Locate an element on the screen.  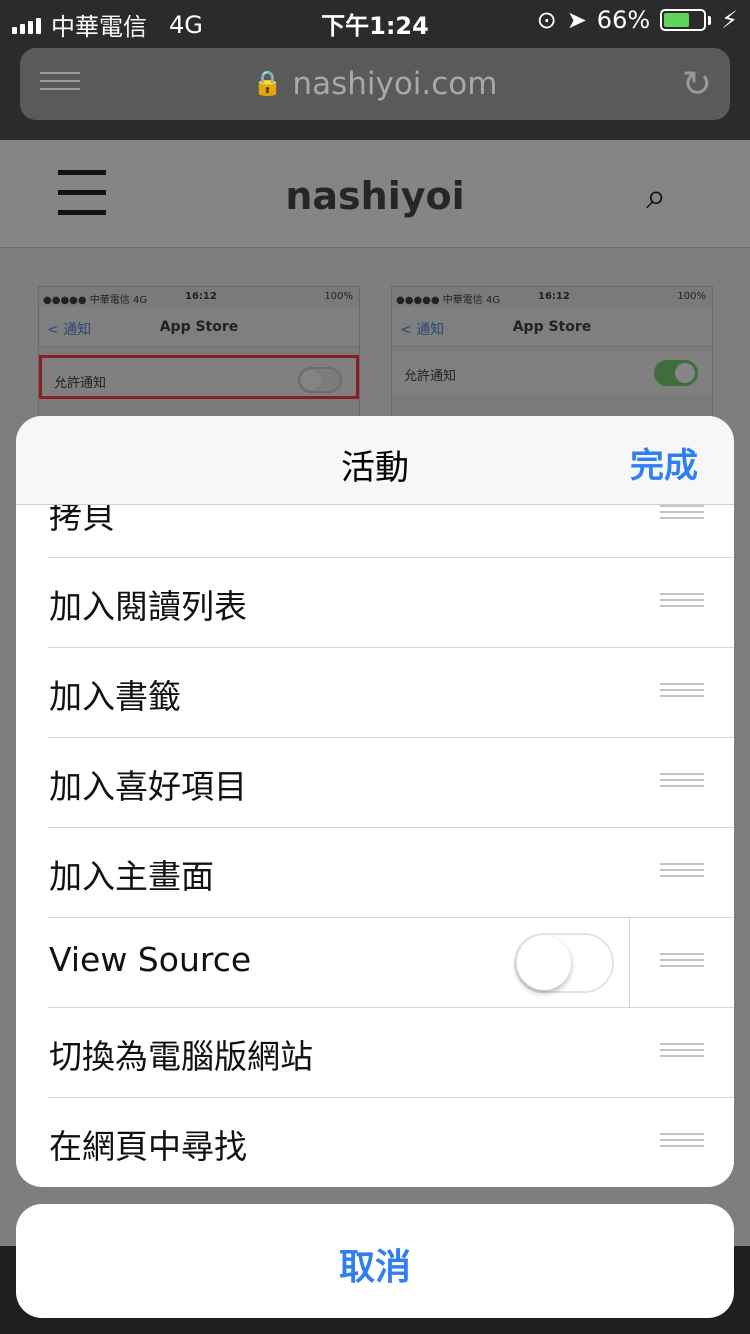
address-bar: 🔒 nashiyoi.com ↻ is located at coordinates (375, 84).